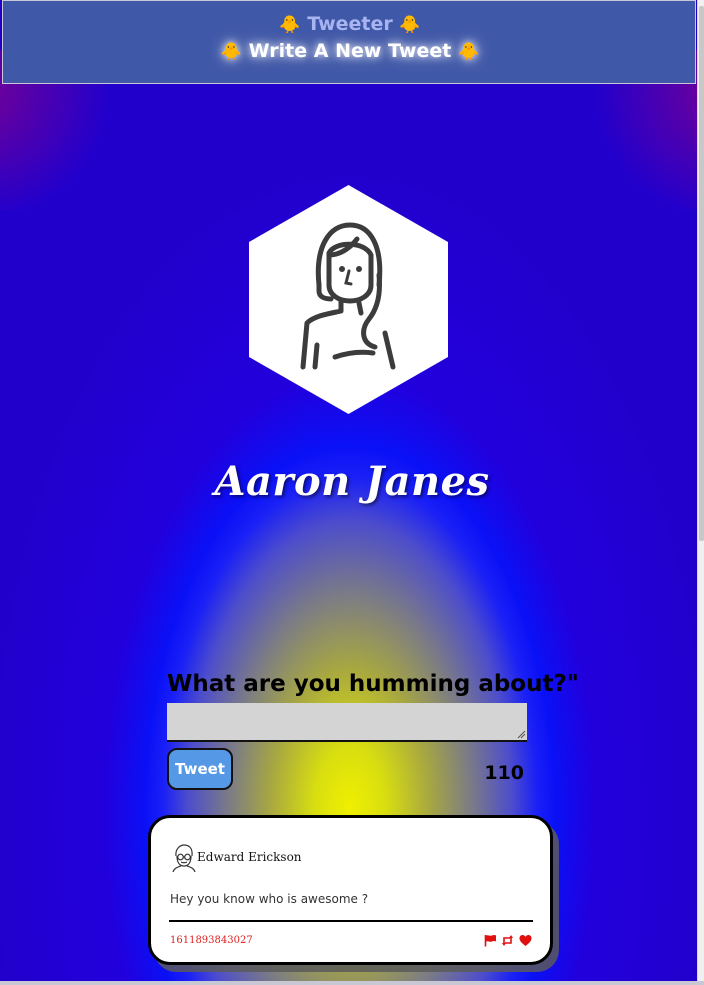  I want to click on nav-logo-label: Tweeter, so click(350, 24).